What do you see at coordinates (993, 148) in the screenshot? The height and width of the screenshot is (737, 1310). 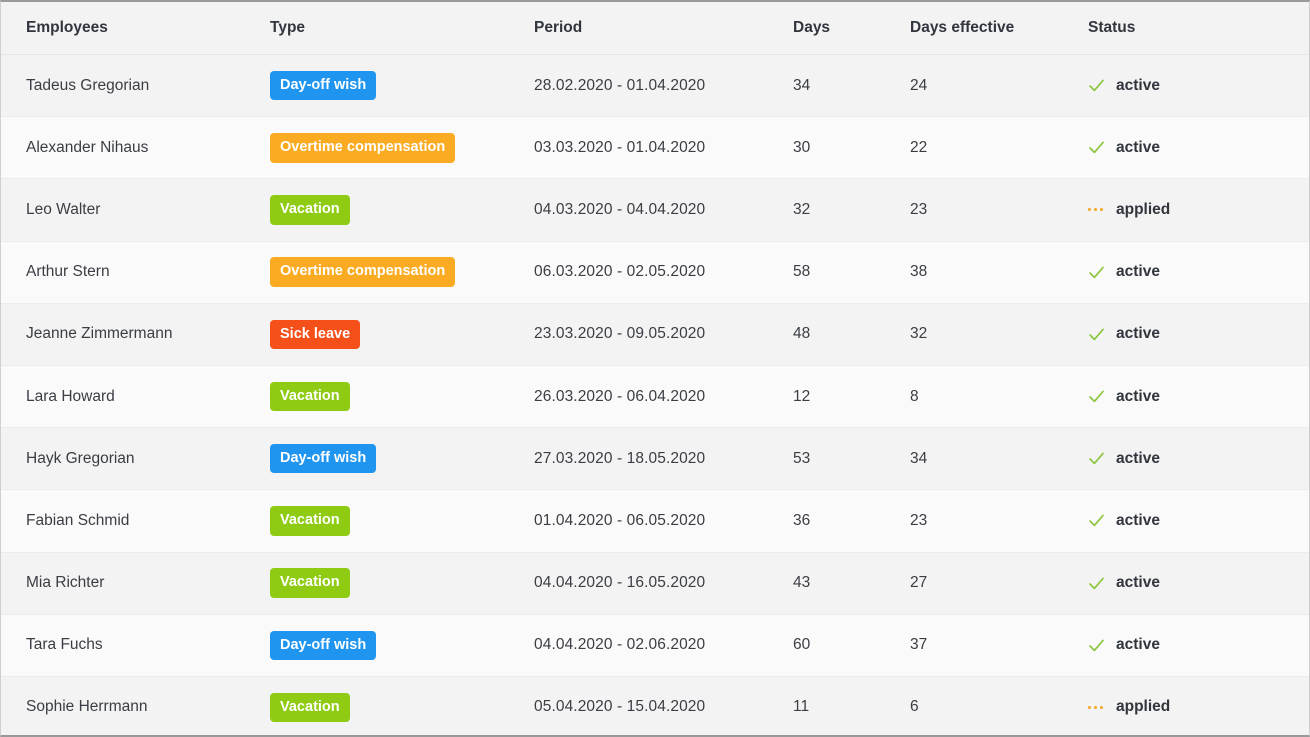 I see `cell-days-effective: 22` at bounding box center [993, 148].